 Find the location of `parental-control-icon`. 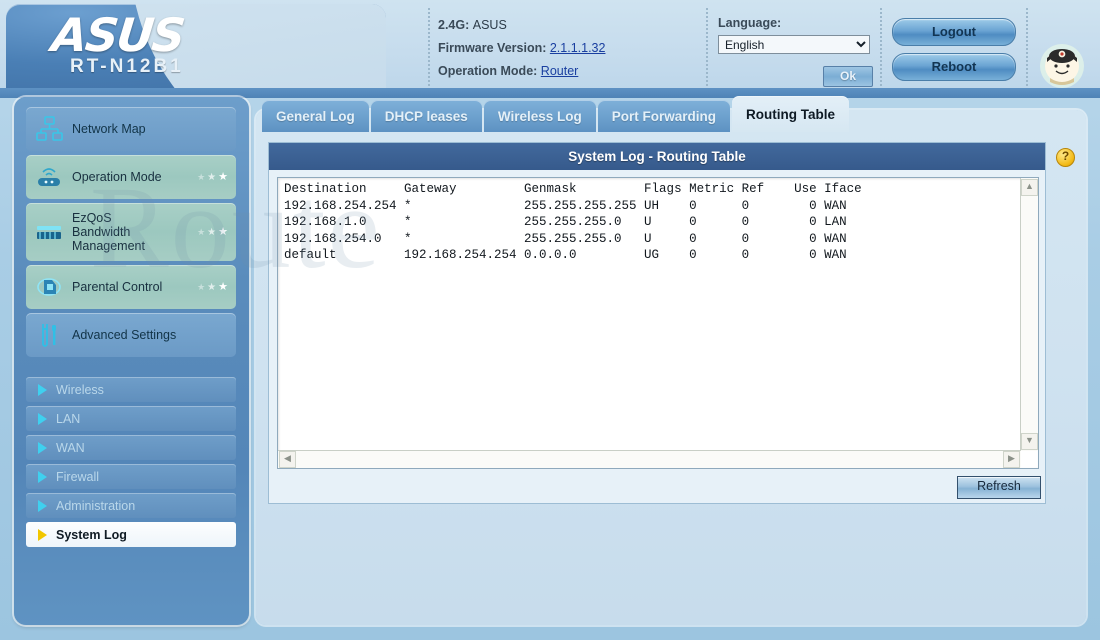

parental-control-icon is located at coordinates (49, 287).